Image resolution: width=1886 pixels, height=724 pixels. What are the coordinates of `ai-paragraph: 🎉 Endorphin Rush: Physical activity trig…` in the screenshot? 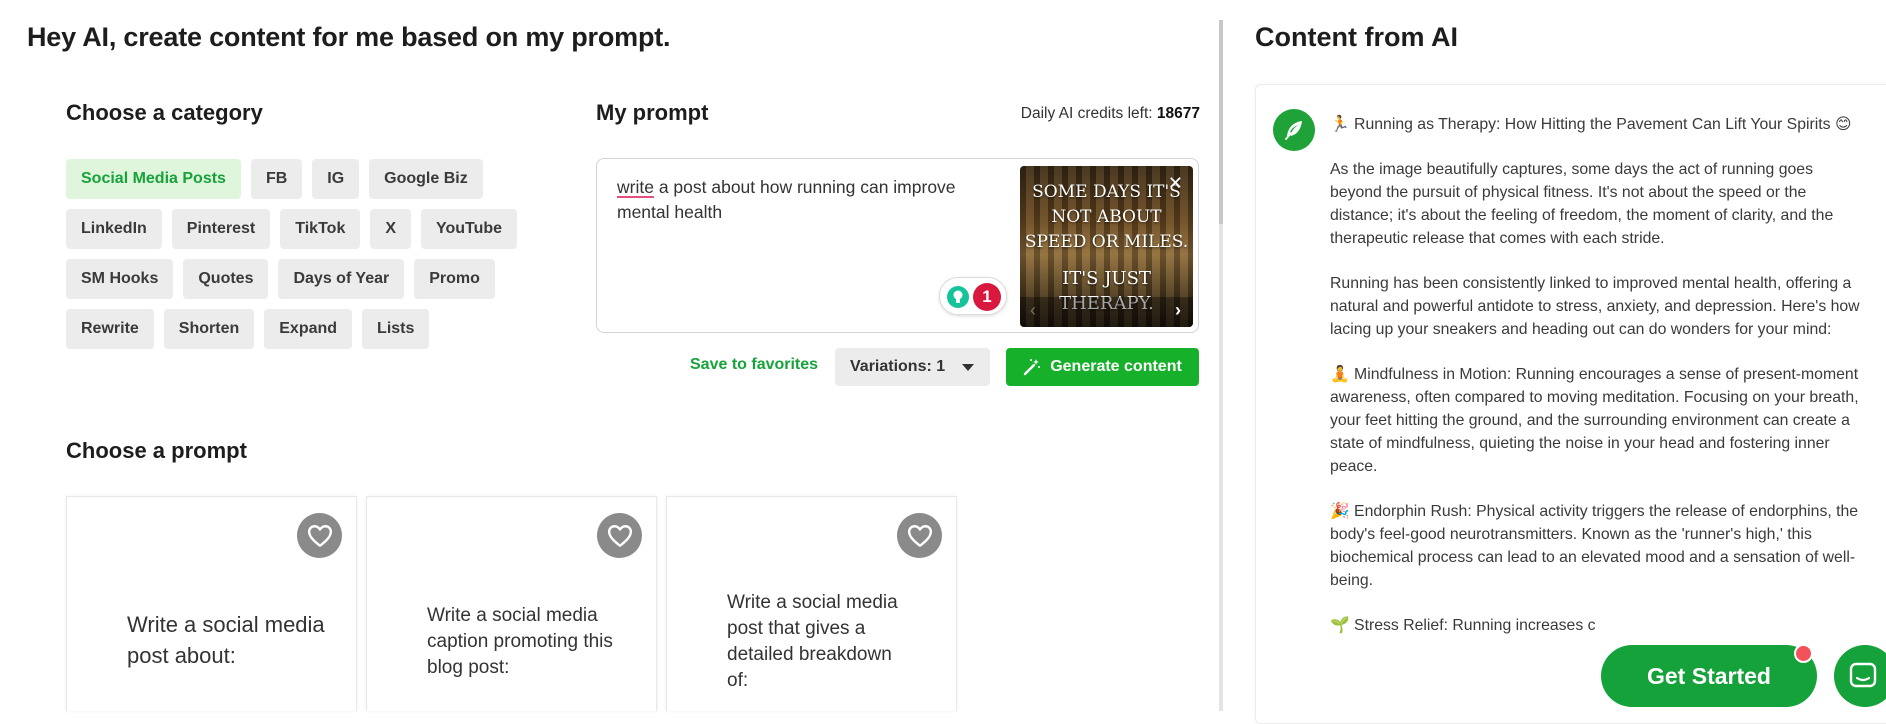 It's located at (1594, 546).